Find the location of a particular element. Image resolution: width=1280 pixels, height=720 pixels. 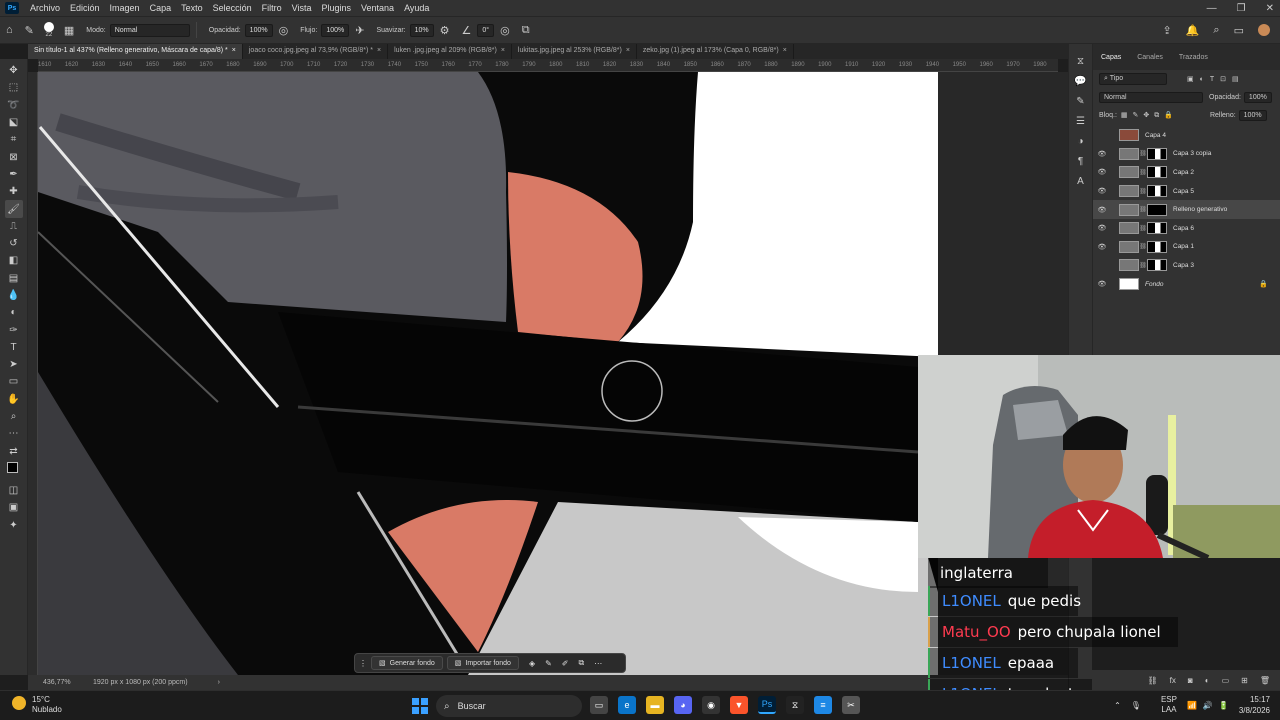

workspace-icon: ▭ is located at coordinates (1239, 30).